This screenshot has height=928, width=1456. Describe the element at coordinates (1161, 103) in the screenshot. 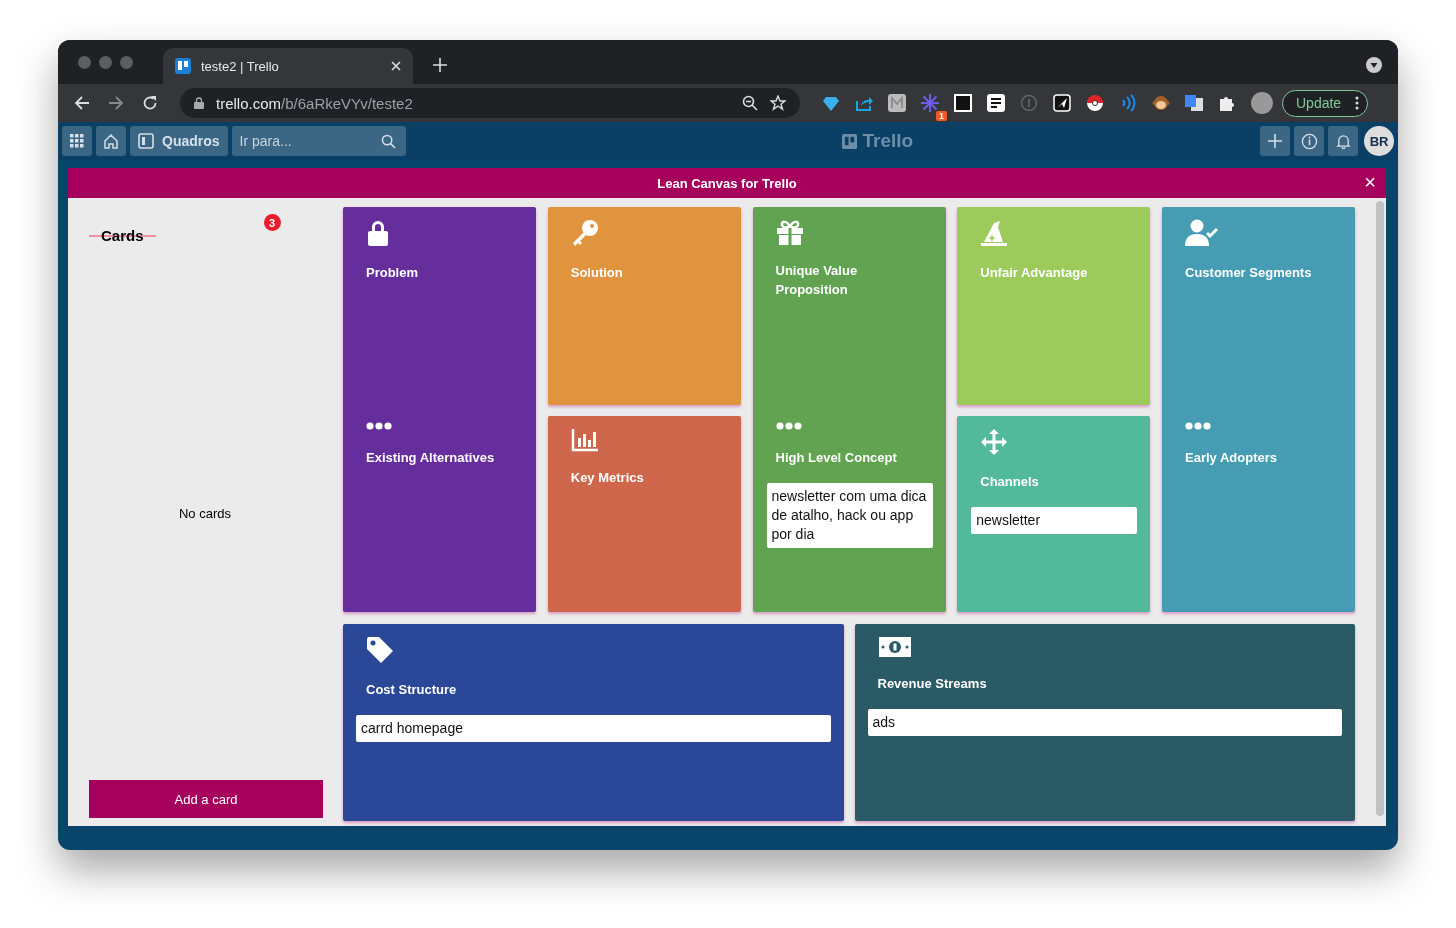

I see `monkey-icon` at that location.